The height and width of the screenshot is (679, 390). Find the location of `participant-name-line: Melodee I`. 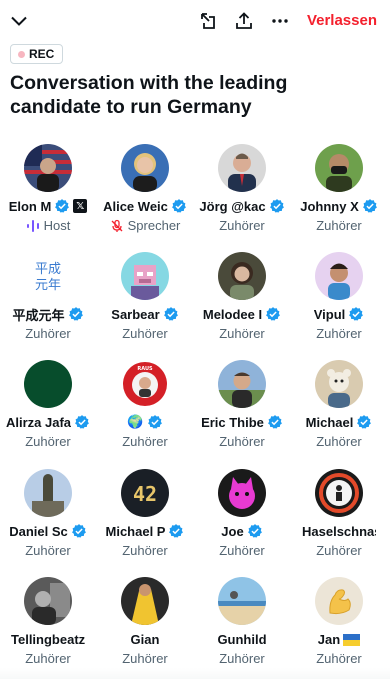

participant-name-line: Melodee I is located at coordinates (242, 314).